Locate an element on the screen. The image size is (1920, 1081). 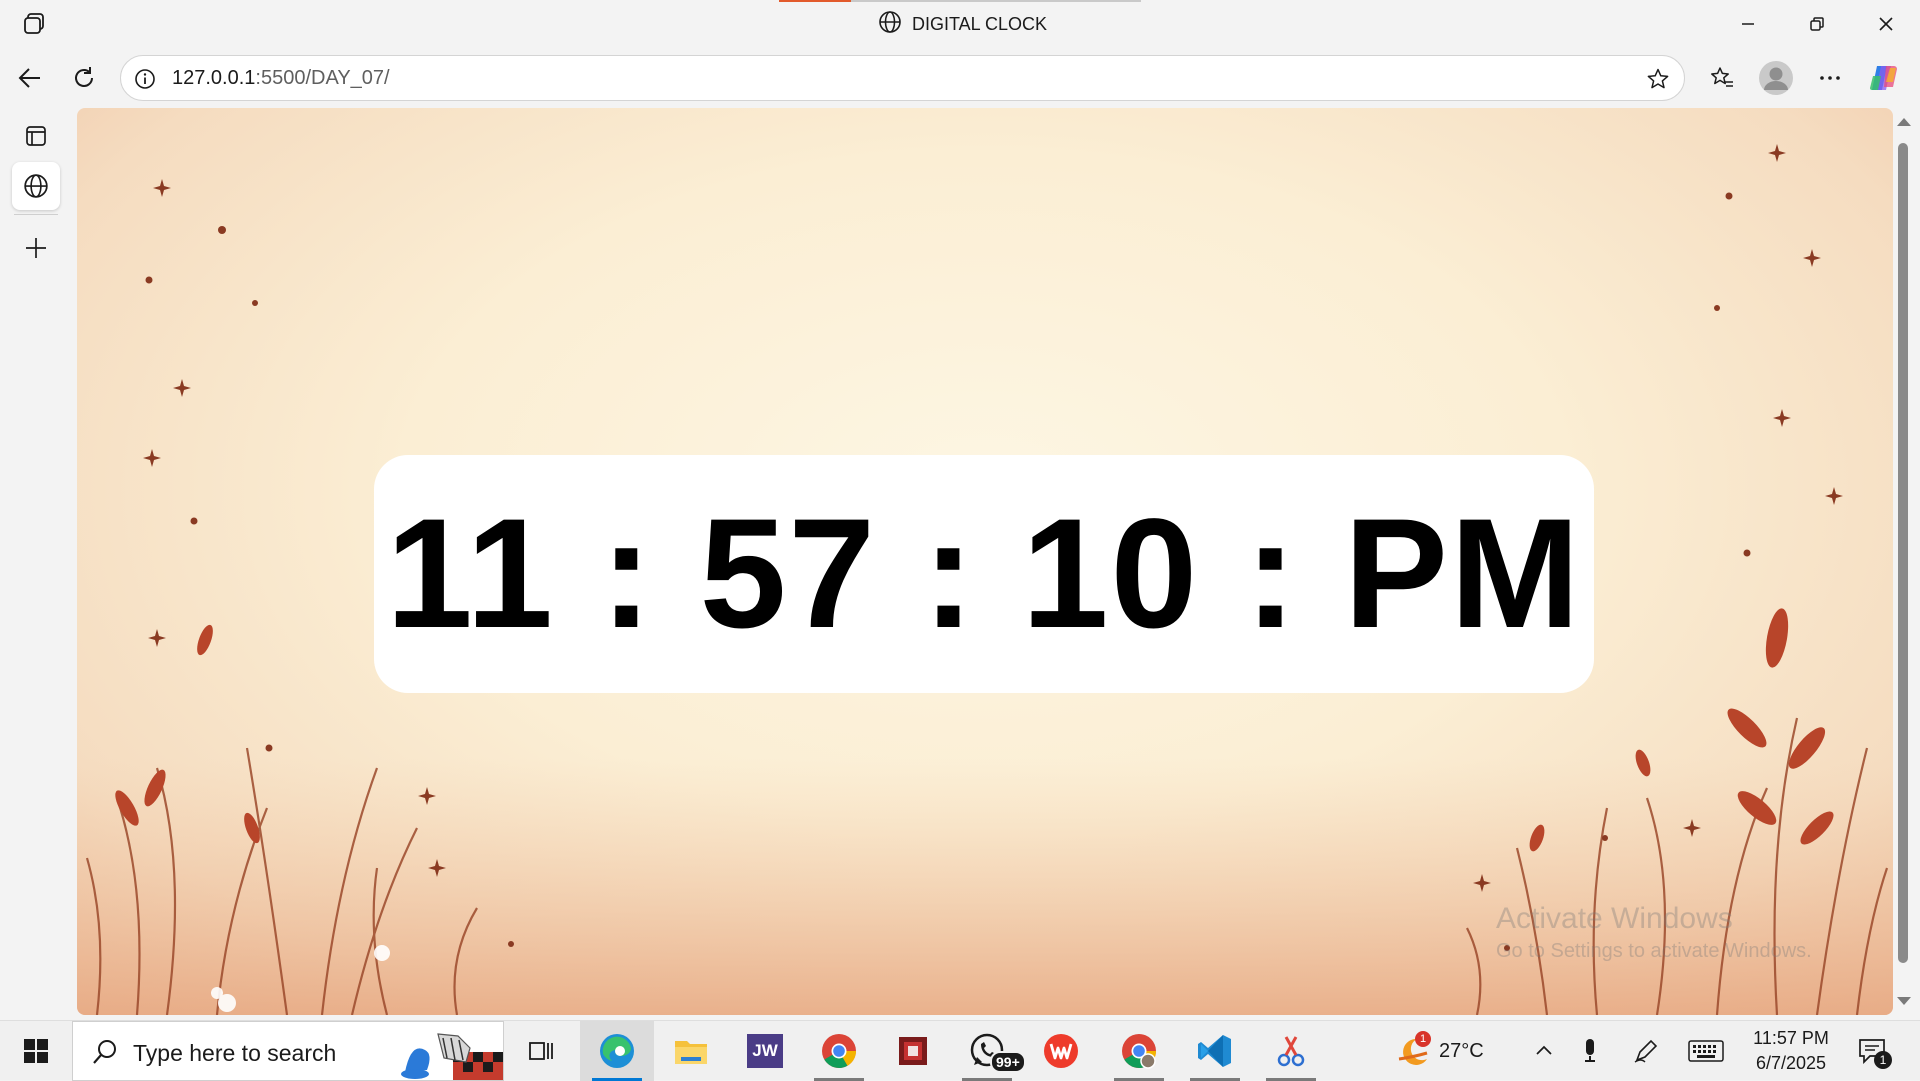
weather-widget: 1 27°C is located at coordinates (1439, 1051).